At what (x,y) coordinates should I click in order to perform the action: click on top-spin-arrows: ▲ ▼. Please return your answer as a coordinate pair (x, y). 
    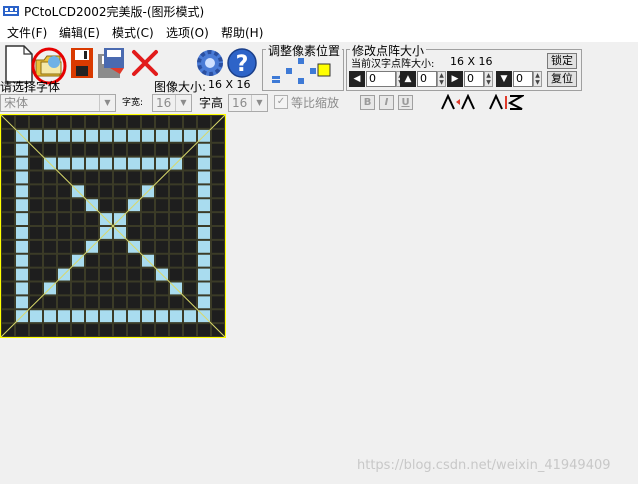
    Looking at the image, I should click on (441, 79).